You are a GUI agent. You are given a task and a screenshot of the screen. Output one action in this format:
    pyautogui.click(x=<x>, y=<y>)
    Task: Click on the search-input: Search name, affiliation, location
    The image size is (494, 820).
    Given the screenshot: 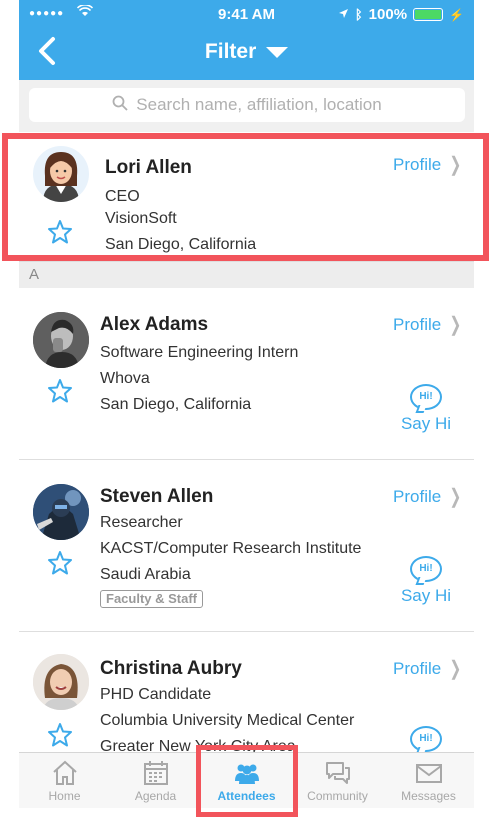 What is the action you would take?
    pyautogui.click(x=247, y=105)
    